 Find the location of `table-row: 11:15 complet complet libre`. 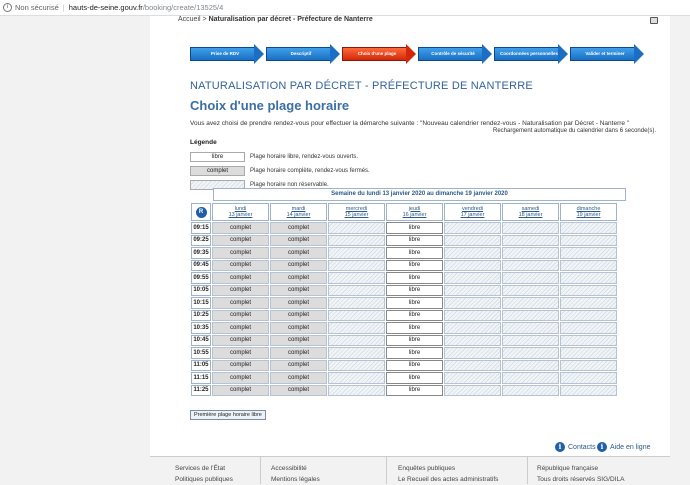

table-row: 11:15 complet complet libre is located at coordinates (404, 378).